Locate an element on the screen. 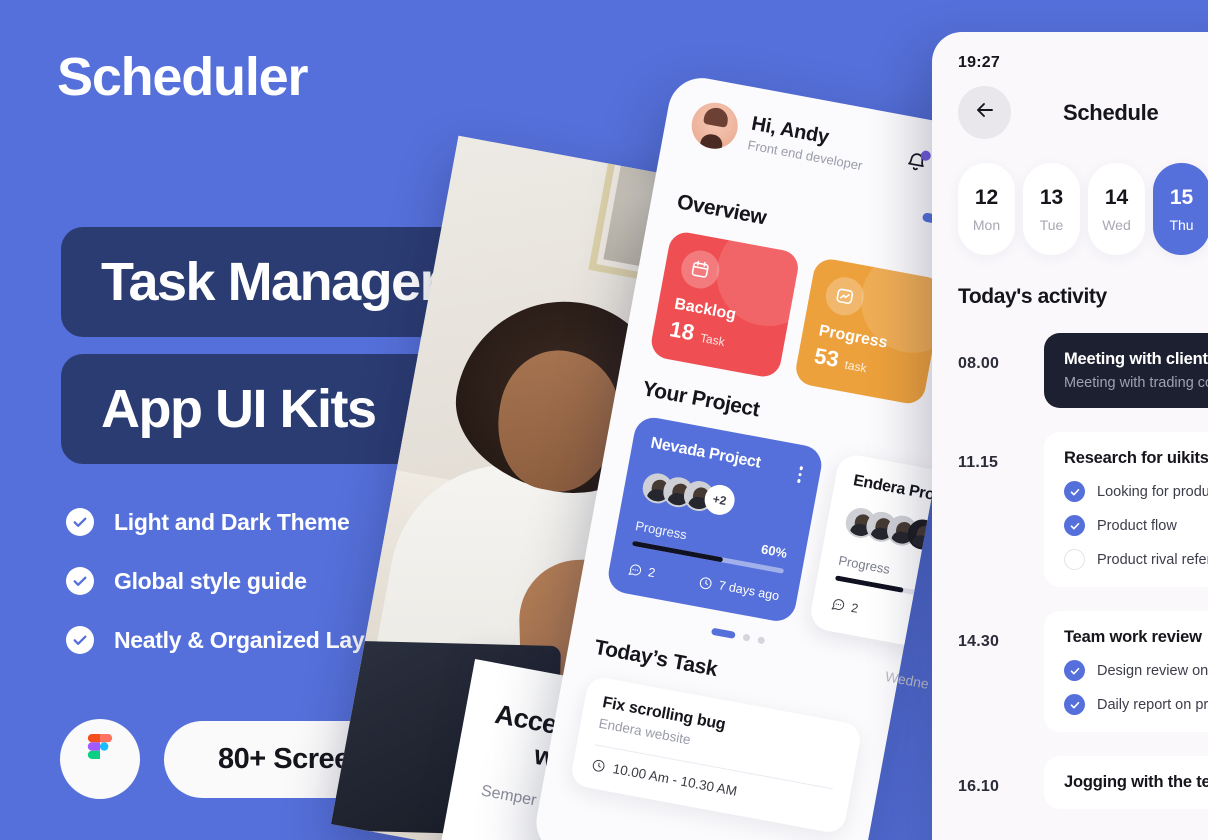  progress-percent: 60% is located at coordinates (774, 550).